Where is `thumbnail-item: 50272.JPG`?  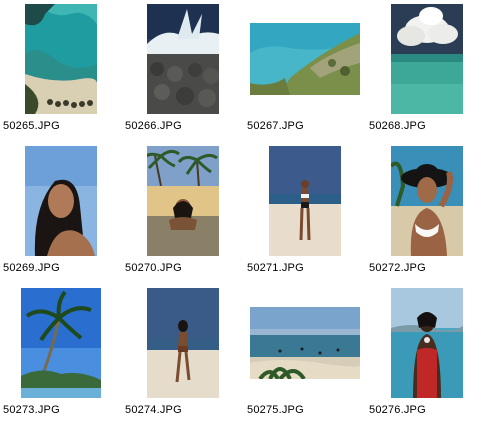
thumbnail-item: 50272.JPG is located at coordinates (427, 213).